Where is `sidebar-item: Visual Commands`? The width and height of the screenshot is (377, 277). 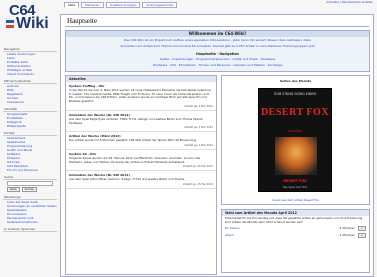 sidebar-item: Visual Commands is located at coordinates (30, 74).